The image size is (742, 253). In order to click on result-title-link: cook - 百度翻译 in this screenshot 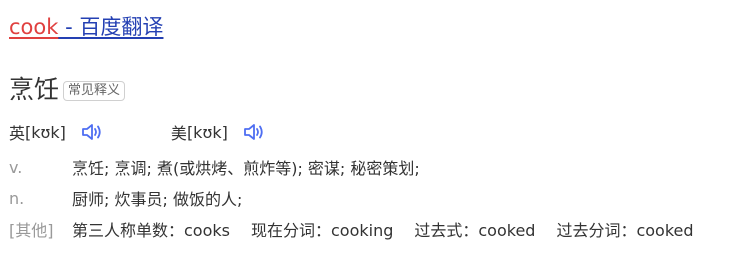, I will do `click(86, 27)`.